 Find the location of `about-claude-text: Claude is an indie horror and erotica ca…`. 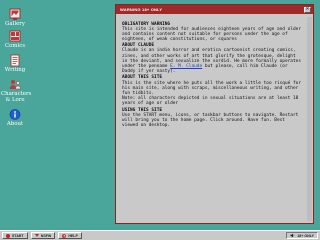

about-claude-text: Claude is an indie horror and erotica ca… is located at coordinates (212, 60).